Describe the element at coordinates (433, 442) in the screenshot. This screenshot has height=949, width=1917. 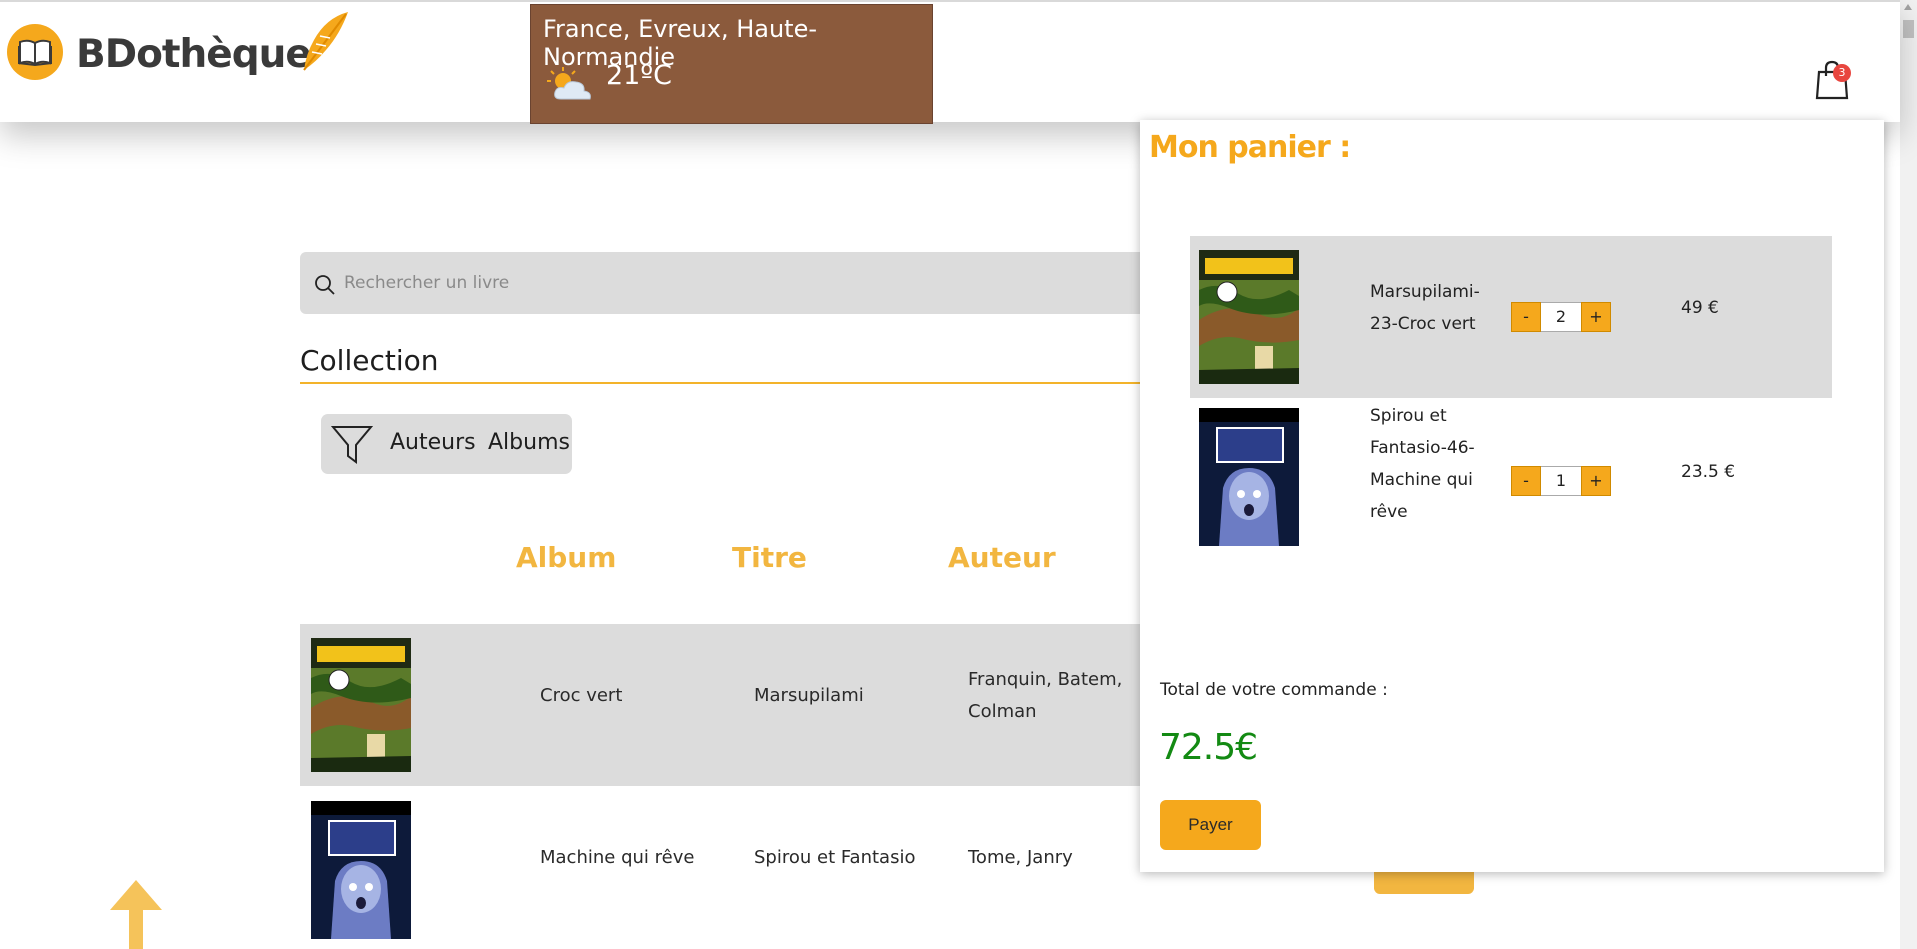
I see `filter-authors: Auteurs` at that location.